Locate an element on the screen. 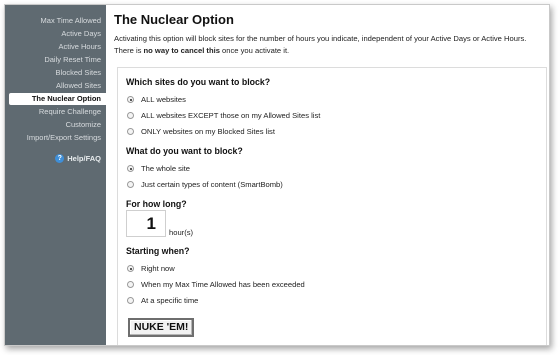  how-long-heading: For how long? is located at coordinates (156, 204).